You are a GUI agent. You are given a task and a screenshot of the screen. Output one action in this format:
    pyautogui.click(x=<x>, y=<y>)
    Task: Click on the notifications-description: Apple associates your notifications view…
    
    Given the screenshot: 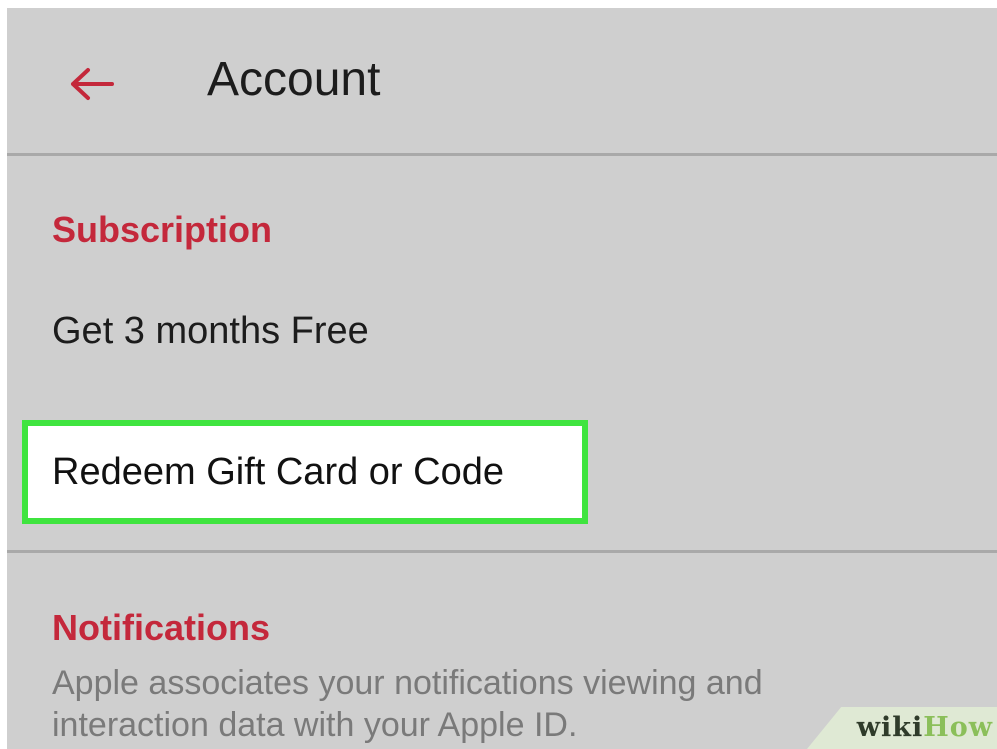 What is the action you would take?
    pyautogui.click(x=407, y=704)
    